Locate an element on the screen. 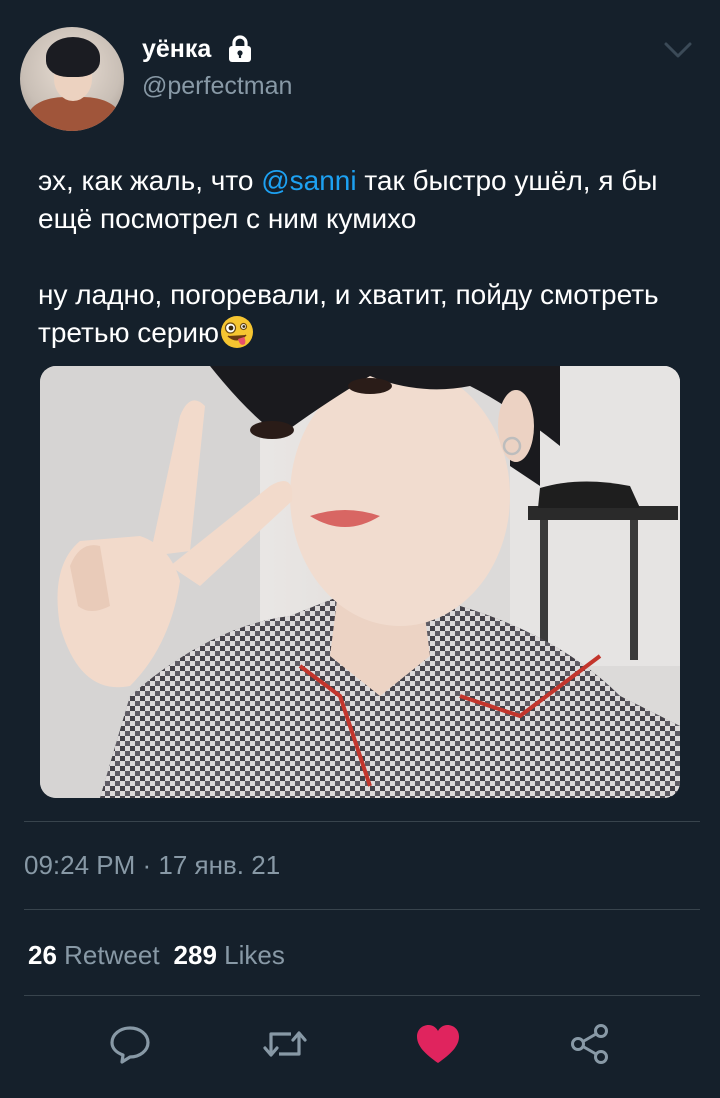  engagement-stats: 26 Retweet 289 Likes is located at coordinates (156, 955).